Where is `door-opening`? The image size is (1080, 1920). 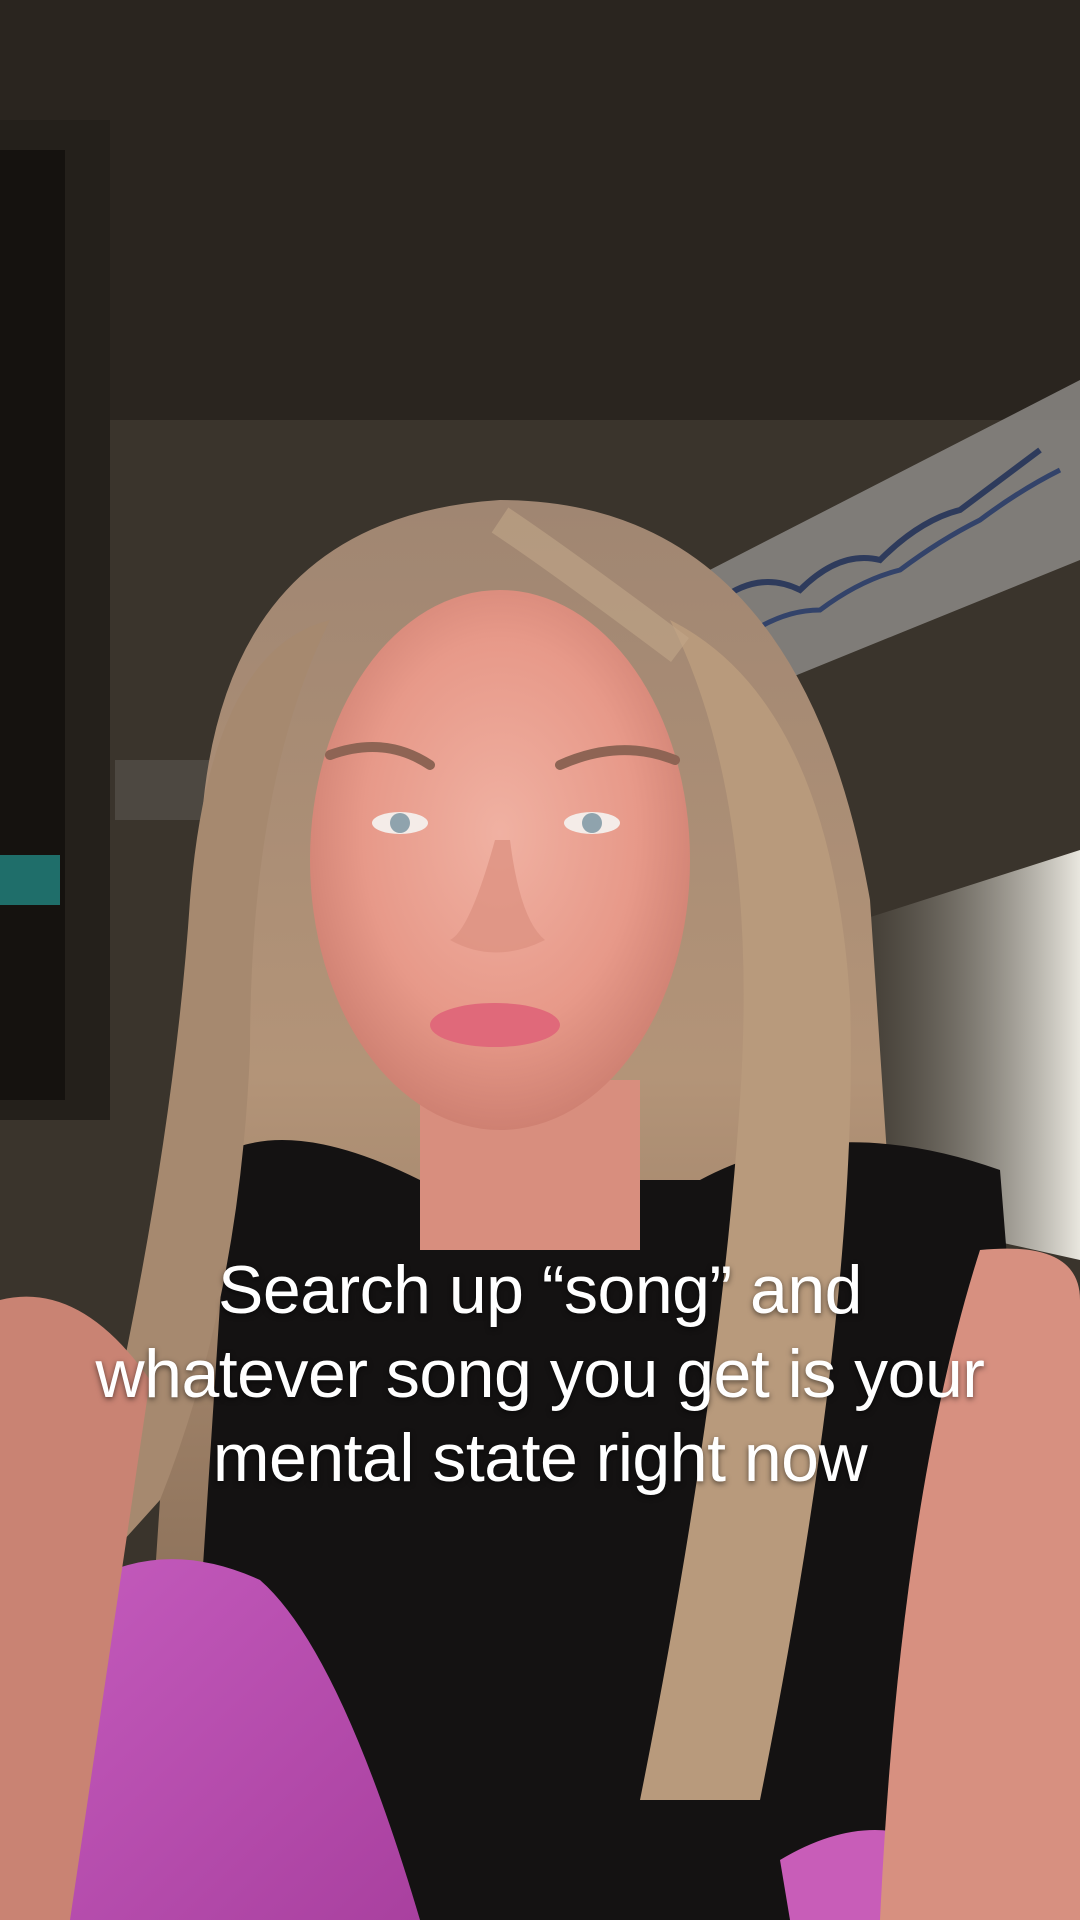 door-opening is located at coordinates (32, 625).